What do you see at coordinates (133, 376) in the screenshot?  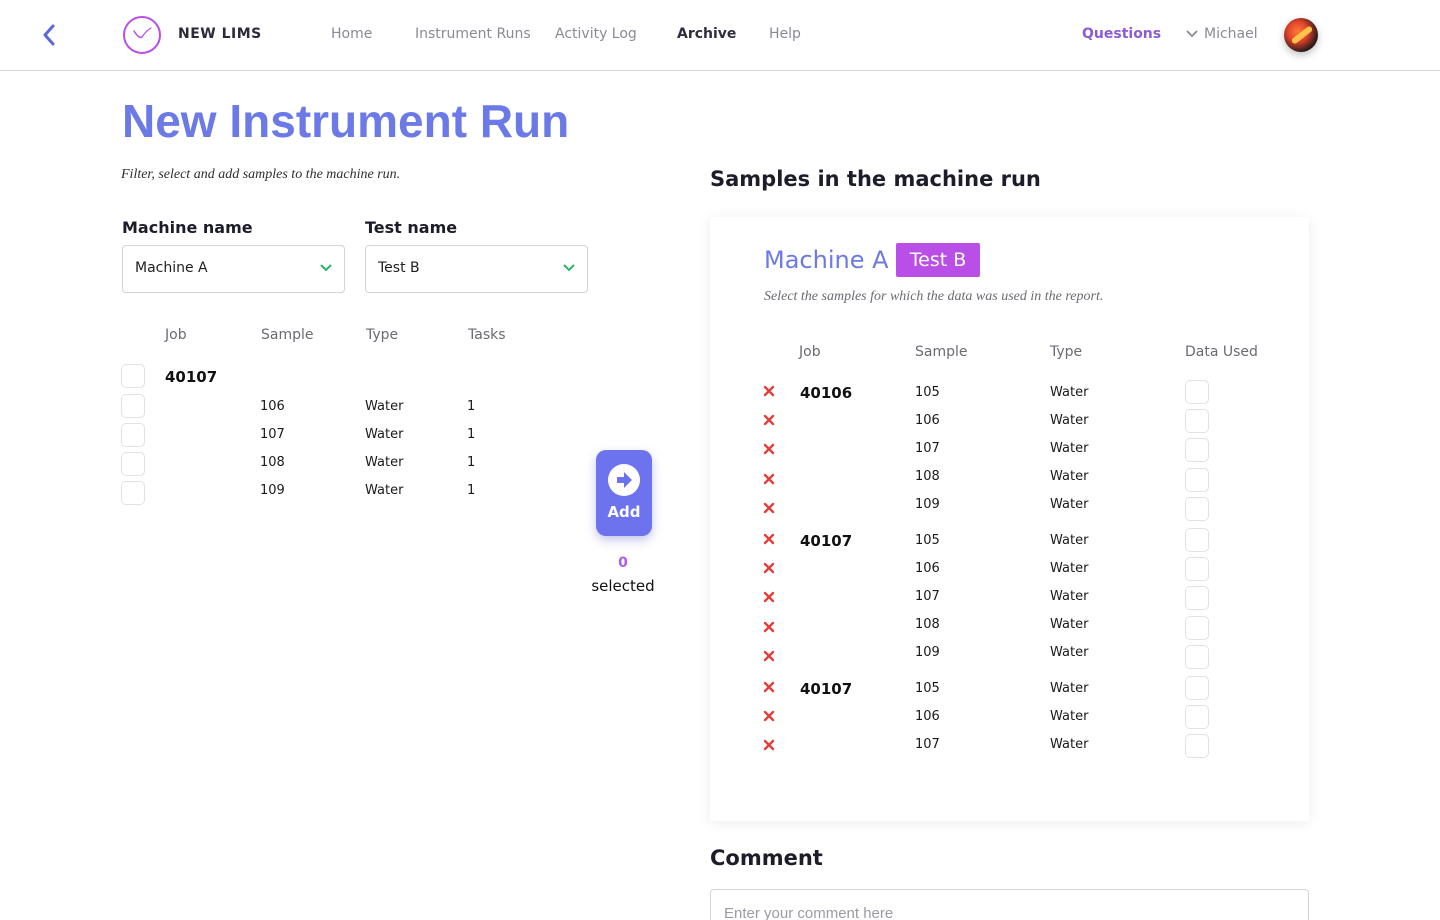 I see `job-select-checkbox` at bounding box center [133, 376].